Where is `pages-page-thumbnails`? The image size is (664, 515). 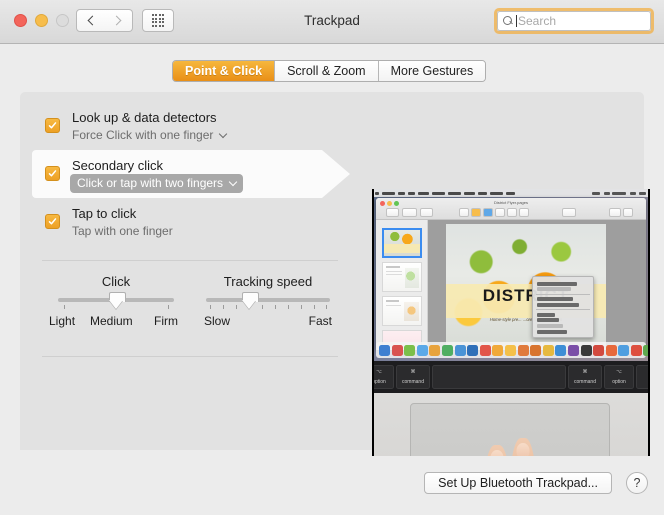
pages-page-thumbnails is located at coordinates (402, 285).